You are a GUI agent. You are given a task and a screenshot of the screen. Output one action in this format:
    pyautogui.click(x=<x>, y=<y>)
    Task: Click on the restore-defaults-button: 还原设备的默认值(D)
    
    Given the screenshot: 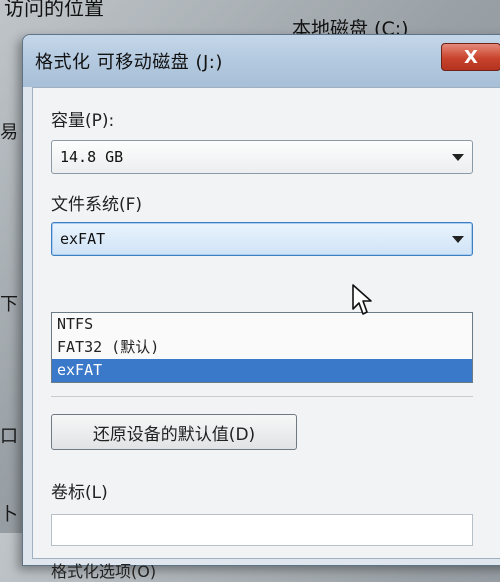 What is the action you would take?
    pyautogui.click(x=174, y=432)
    